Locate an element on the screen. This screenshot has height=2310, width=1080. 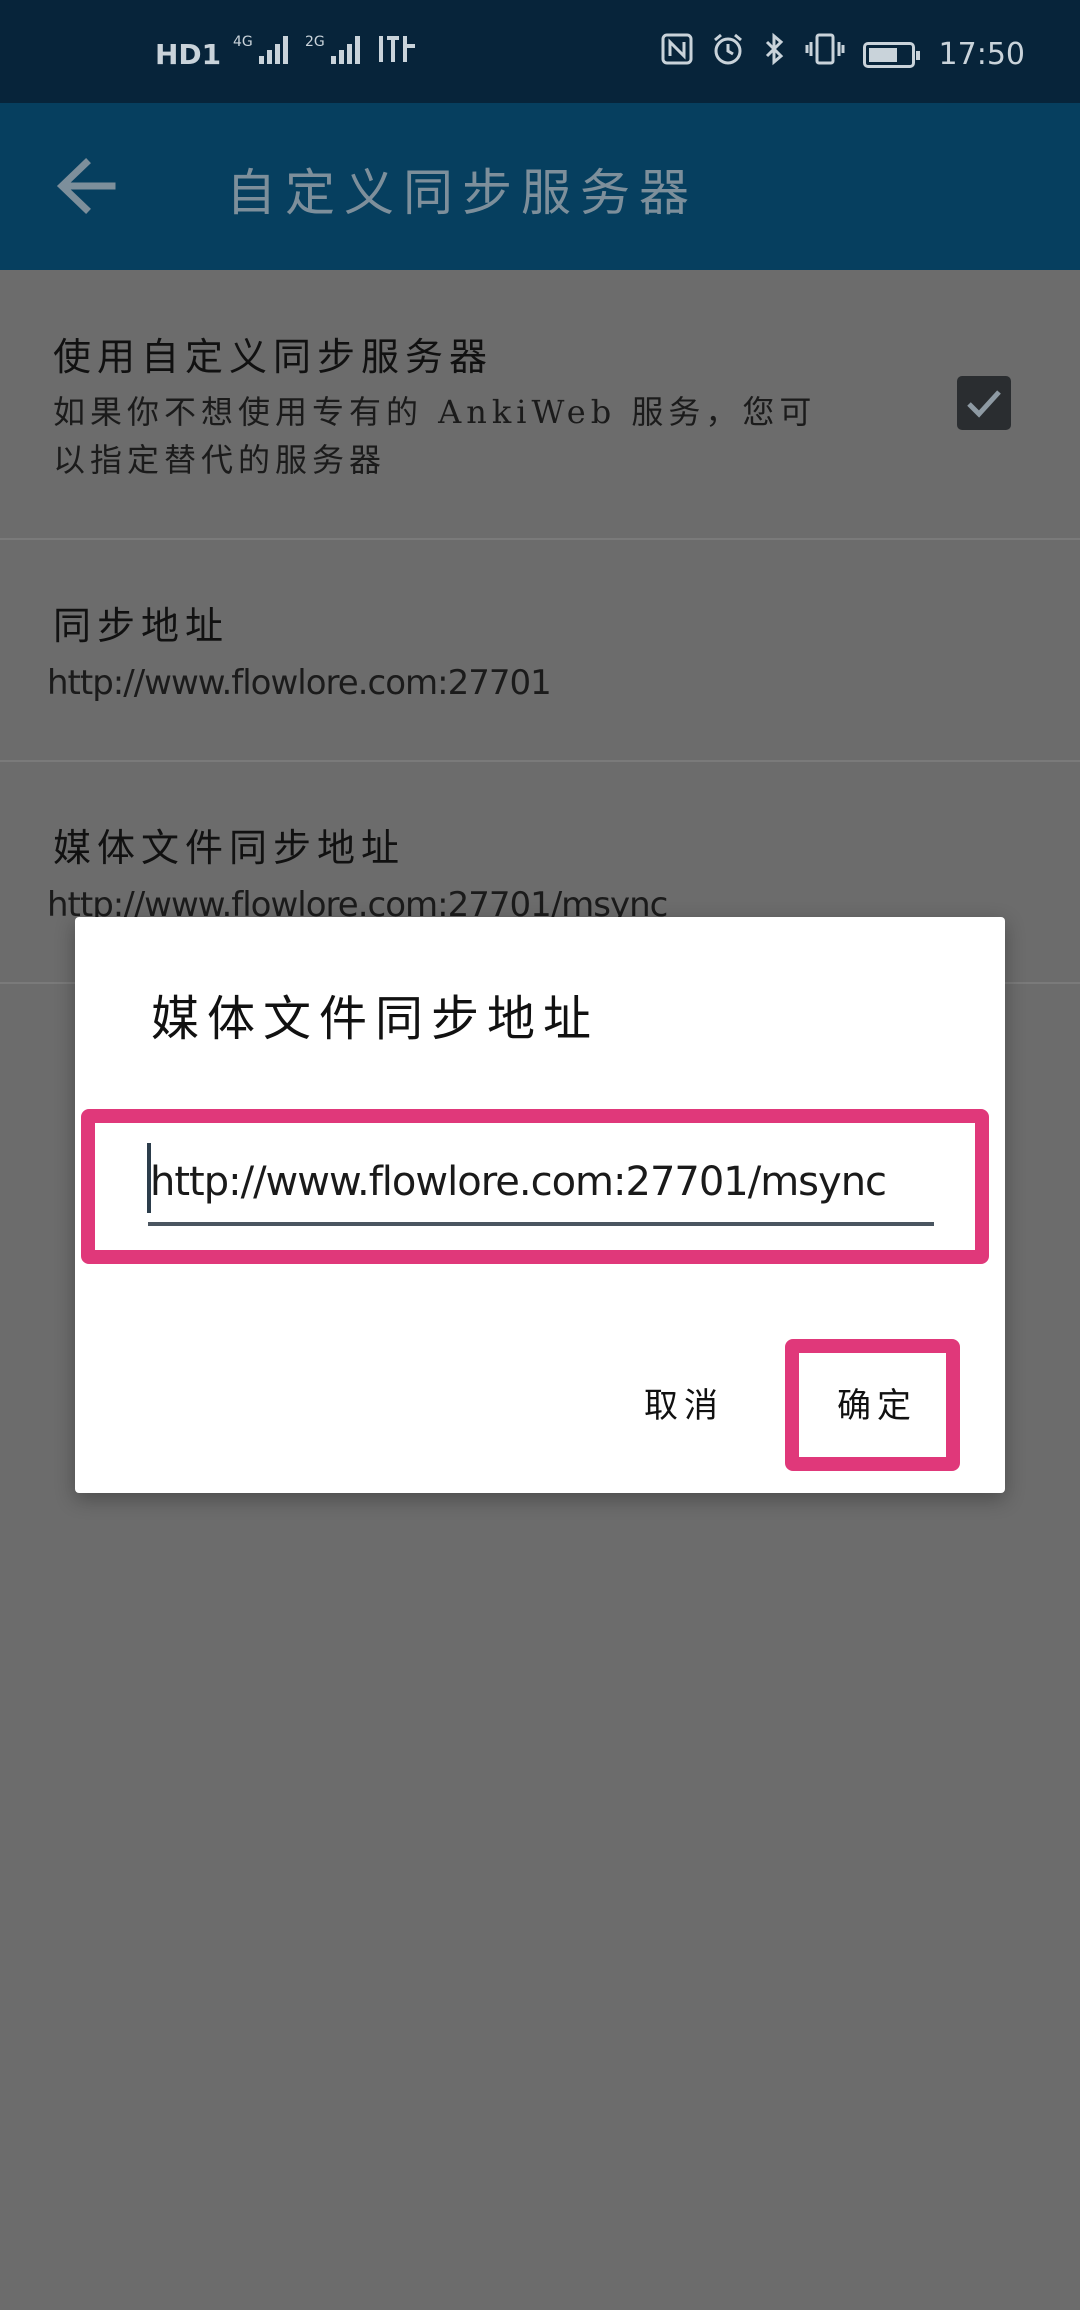
hearing-app-icon is located at coordinates (397, 54).